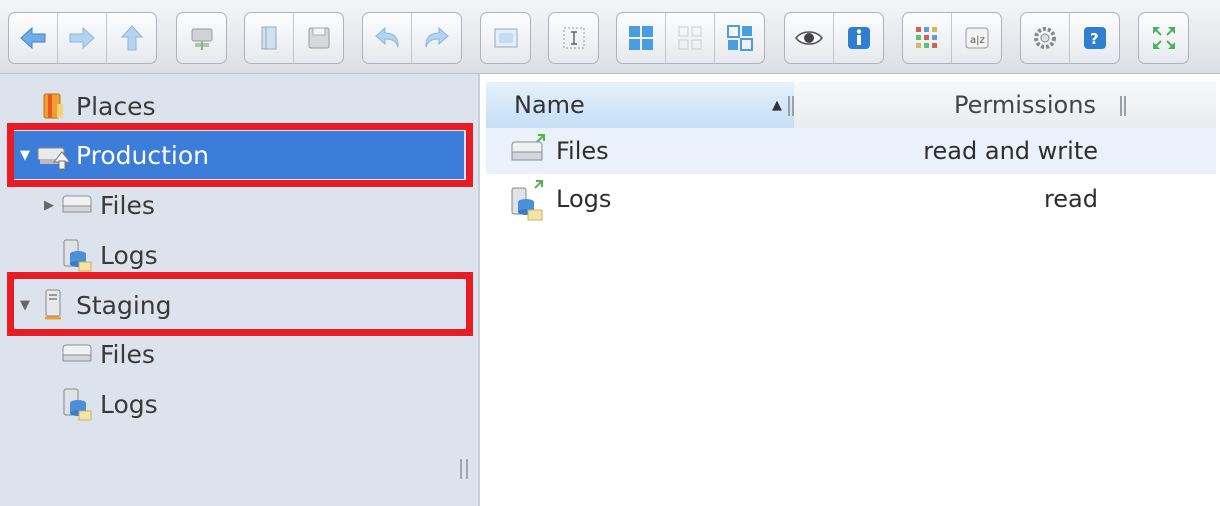  I want to click on file-button-group, so click(294, 38).